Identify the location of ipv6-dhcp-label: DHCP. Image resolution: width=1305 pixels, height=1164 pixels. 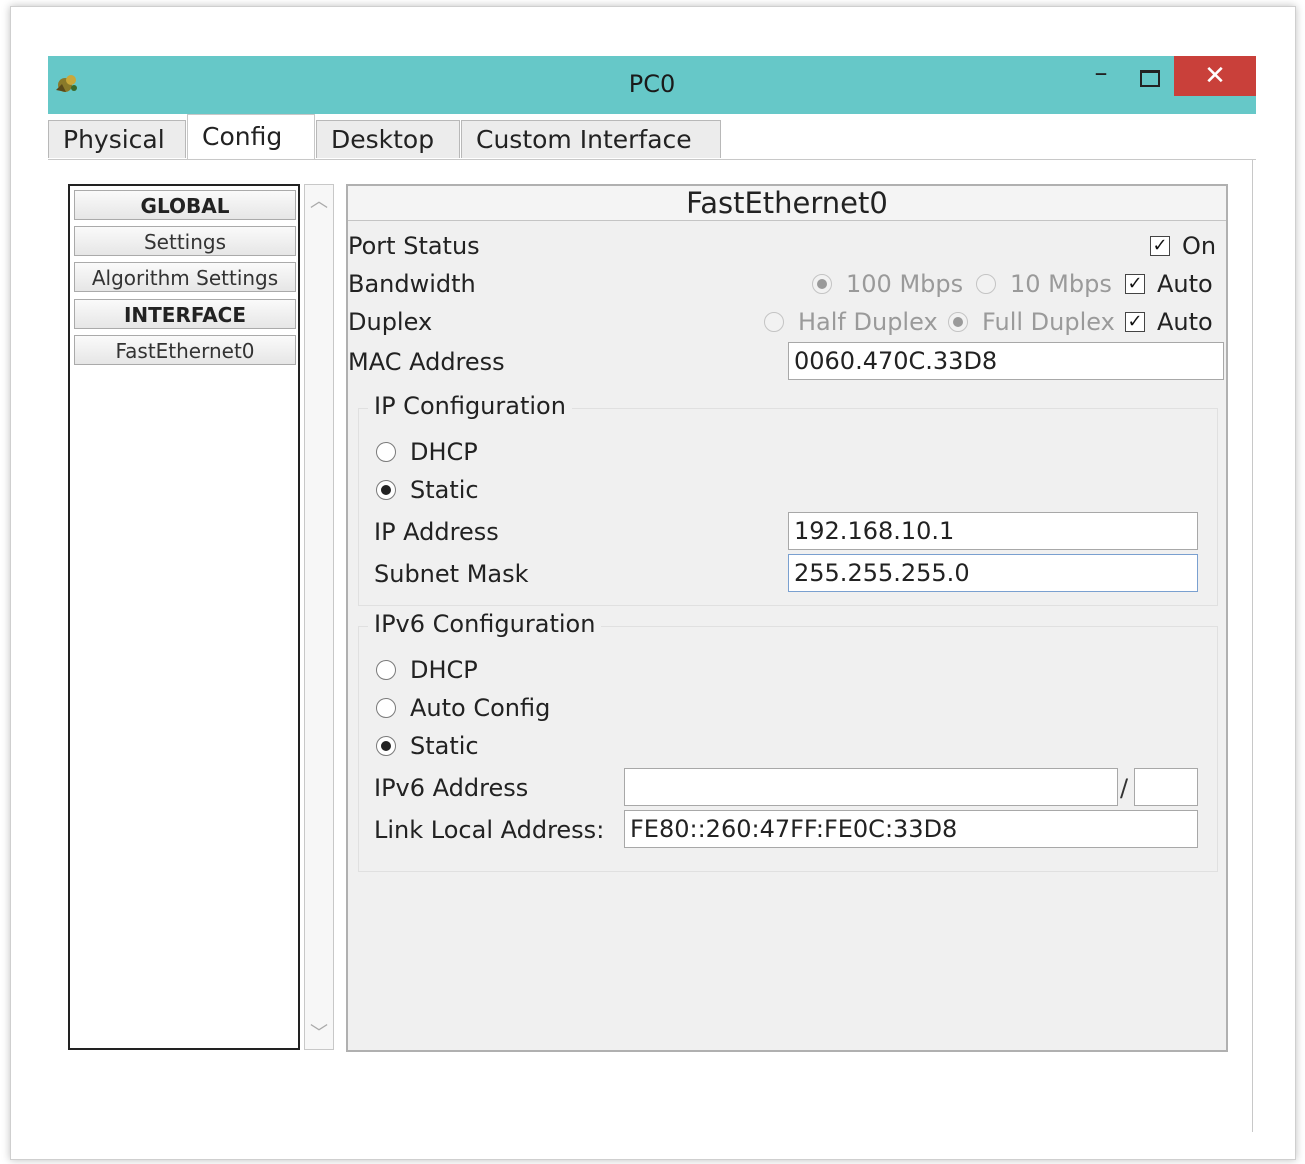
(444, 670).